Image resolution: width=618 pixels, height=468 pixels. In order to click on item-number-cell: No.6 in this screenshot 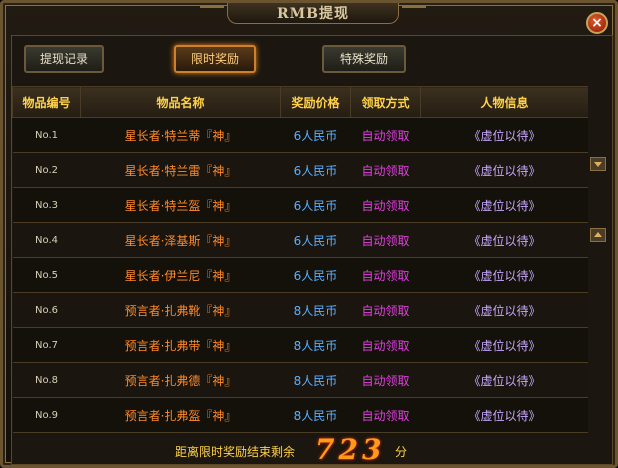, I will do `click(46, 310)`.